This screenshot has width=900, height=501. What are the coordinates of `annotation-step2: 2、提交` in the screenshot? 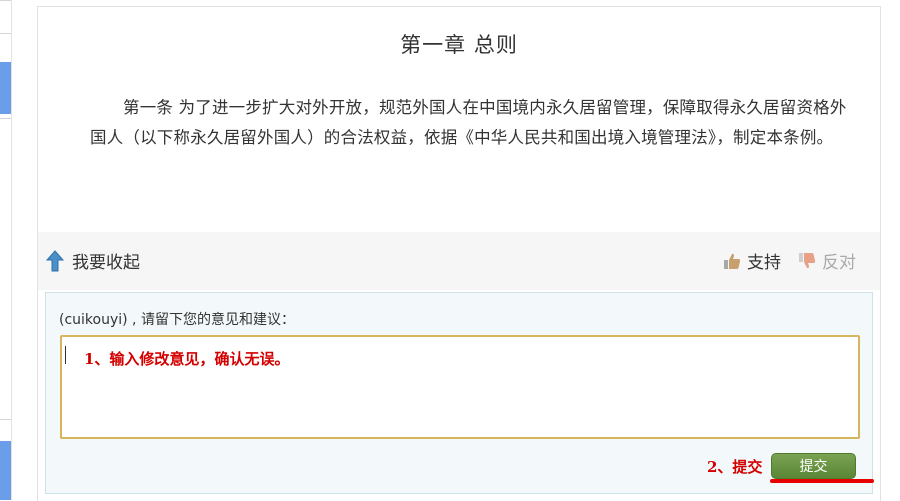 It's located at (735, 467).